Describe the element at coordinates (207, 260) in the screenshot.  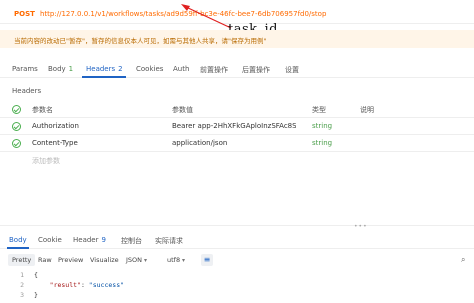
I see `wrap-lines-icon: ≡` at that location.